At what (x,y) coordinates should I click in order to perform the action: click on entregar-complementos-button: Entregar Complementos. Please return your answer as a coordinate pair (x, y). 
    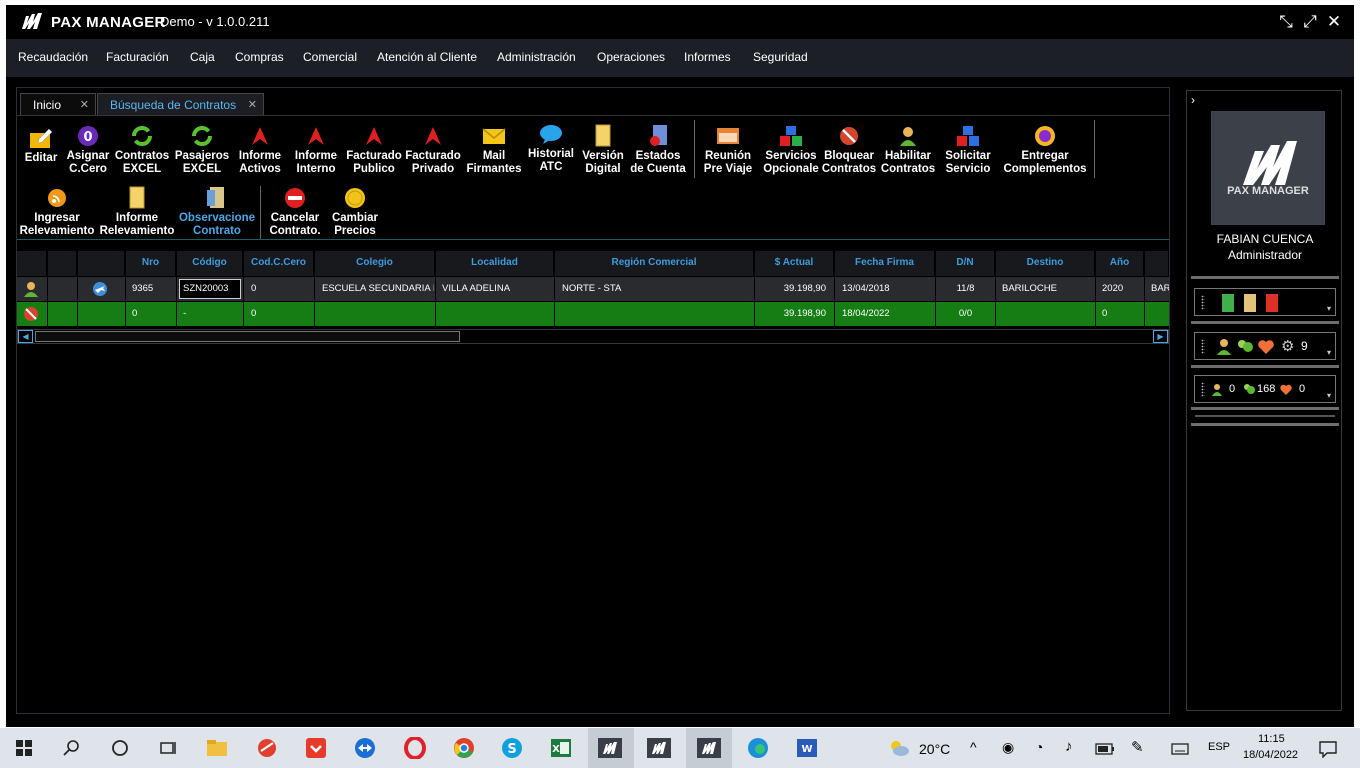
    Looking at the image, I should click on (1045, 150).